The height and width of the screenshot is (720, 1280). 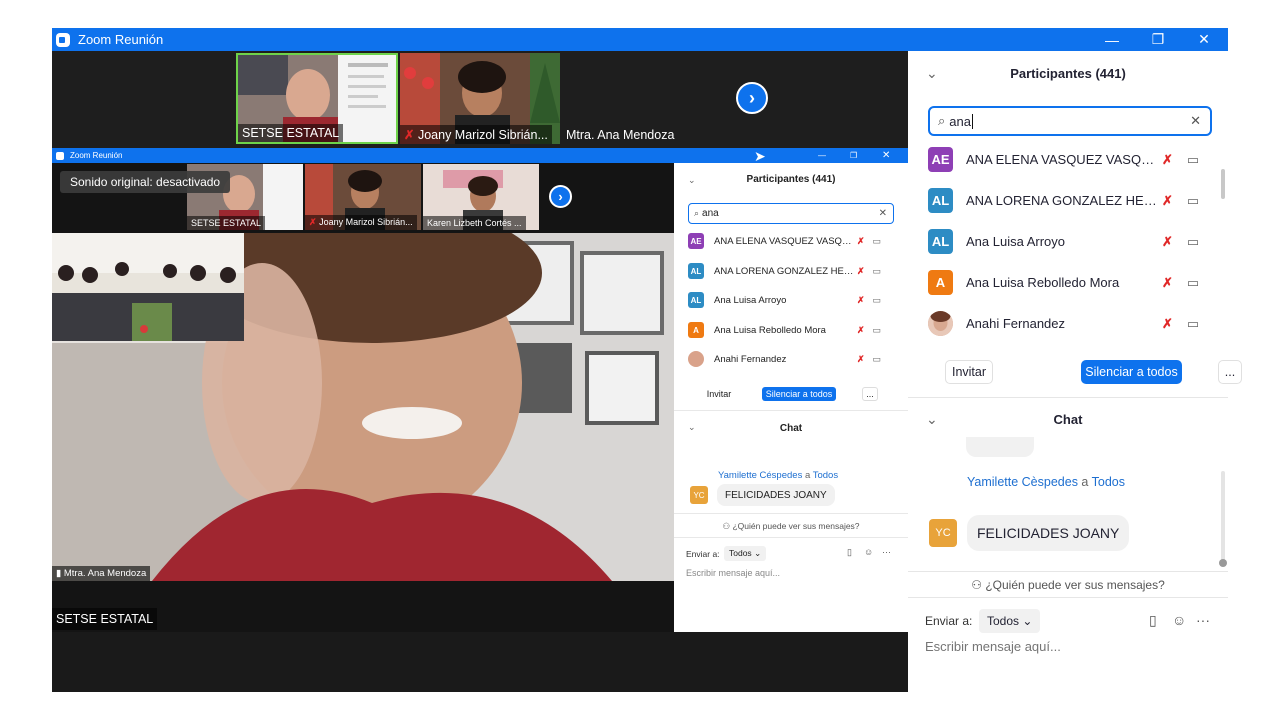 I want to click on nested-mute-all-button: Silenciar a todos, so click(x=799, y=394).